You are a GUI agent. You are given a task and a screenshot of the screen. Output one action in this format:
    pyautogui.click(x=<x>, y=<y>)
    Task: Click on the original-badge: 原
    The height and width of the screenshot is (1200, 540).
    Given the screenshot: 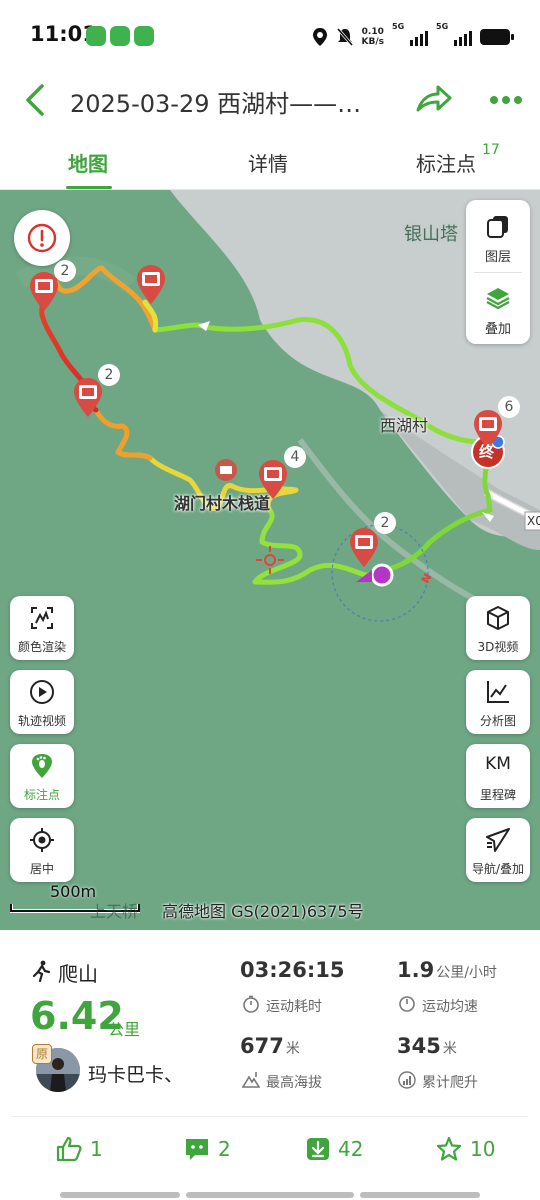 What is the action you would take?
    pyautogui.click(x=42, y=1054)
    